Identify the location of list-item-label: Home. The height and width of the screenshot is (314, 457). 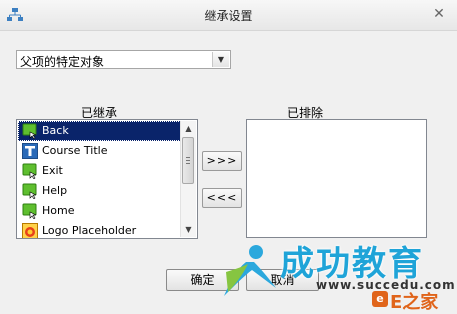
(58, 210).